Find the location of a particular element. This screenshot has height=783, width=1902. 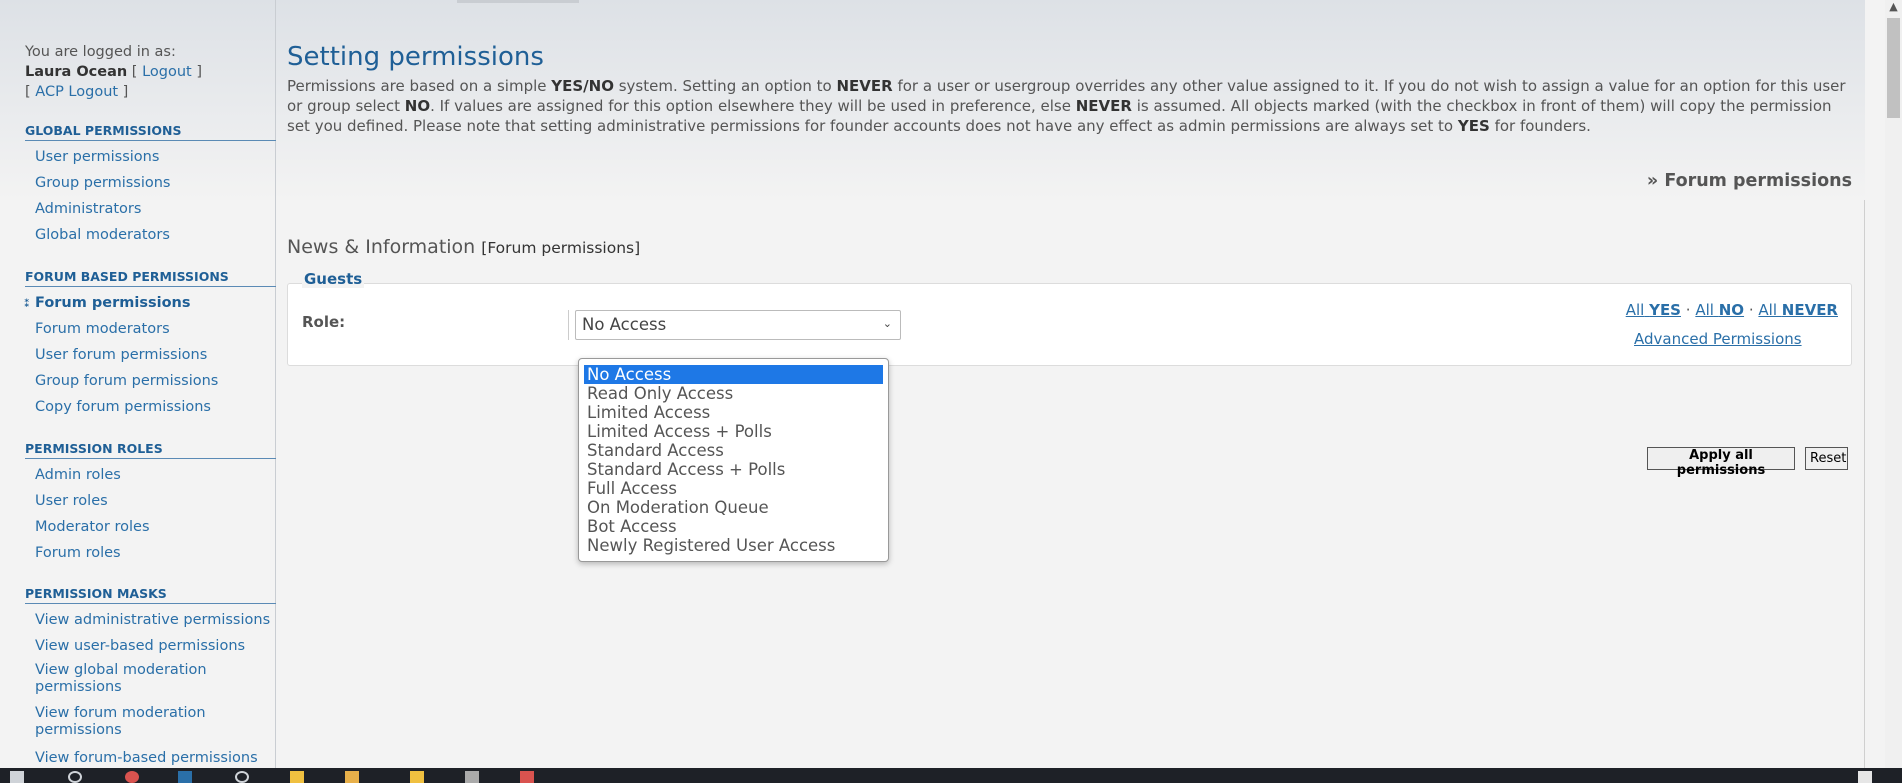

all-never-prefix: All is located at coordinates (1767, 310).